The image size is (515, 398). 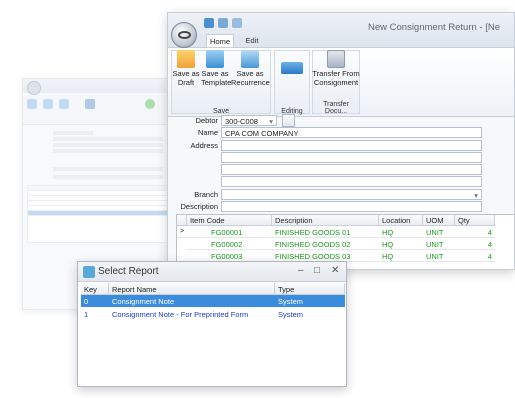 What do you see at coordinates (310, 289) in the screenshot?
I see `column-header-type: Type` at bounding box center [310, 289].